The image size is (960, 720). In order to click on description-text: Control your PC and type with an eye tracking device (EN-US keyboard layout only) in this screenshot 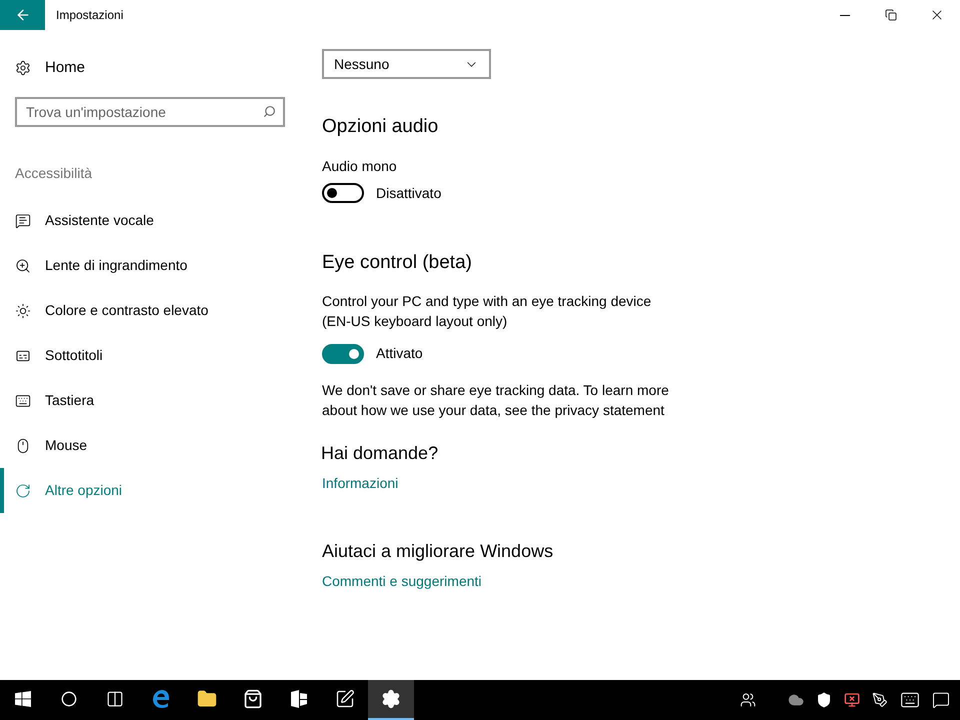, I will do `click(487, 311)`.